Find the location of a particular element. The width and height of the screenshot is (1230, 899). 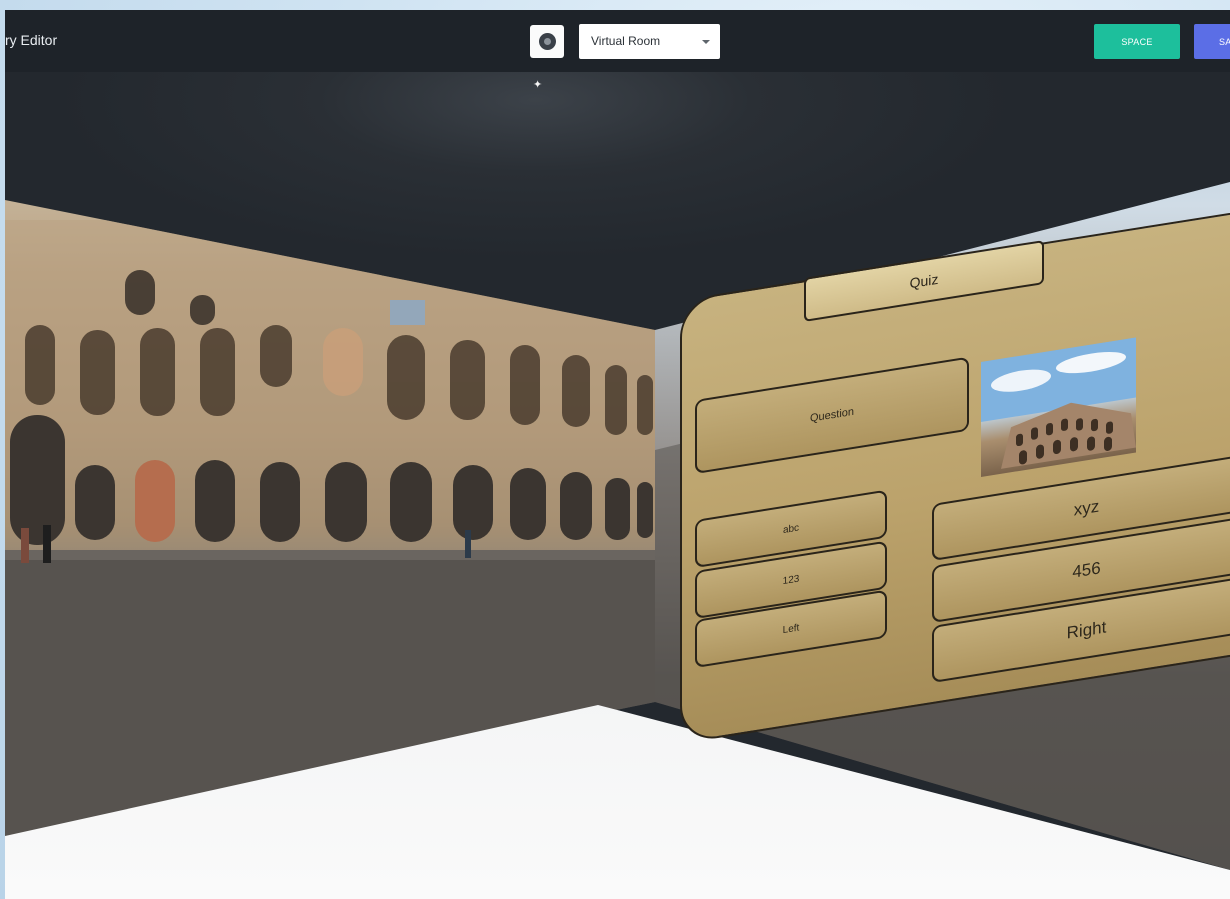

room-type-select: Virtual Room is located at coordinates (649, 41).